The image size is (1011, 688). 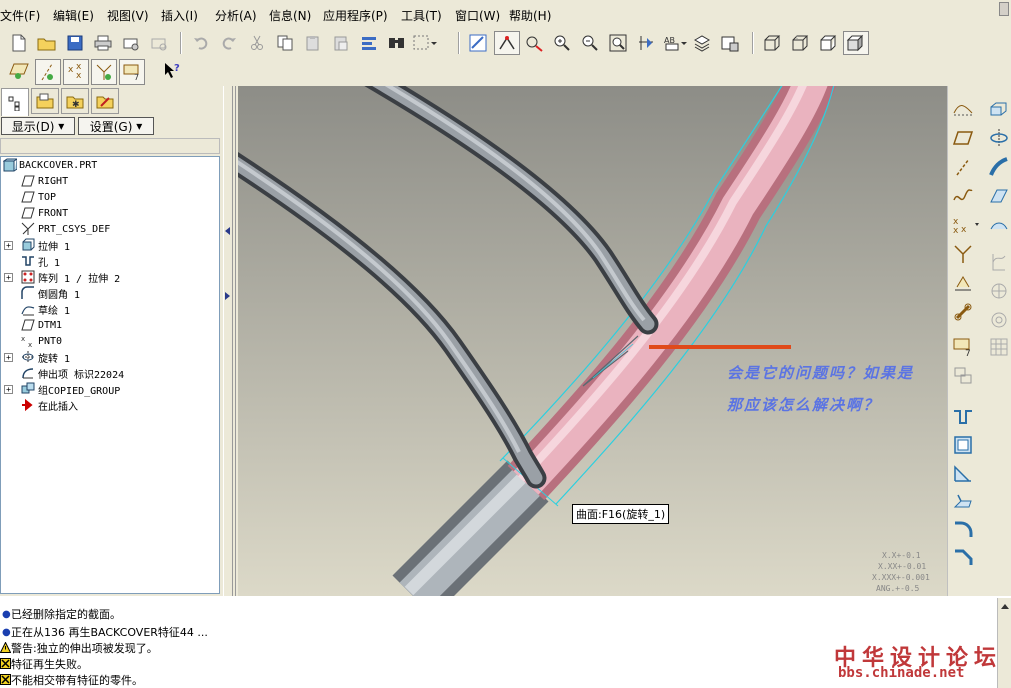 I want to click on tree-item-insert-here: 在此插入, so click(x=110, y=405).